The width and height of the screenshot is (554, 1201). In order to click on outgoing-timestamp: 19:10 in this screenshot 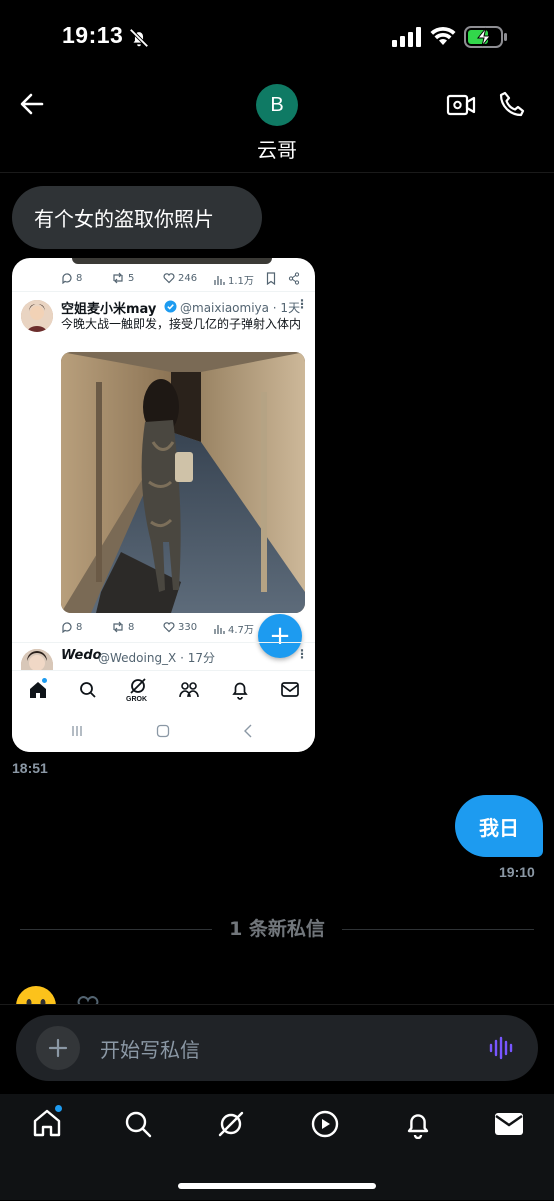, I will do `click(517, 872)`.